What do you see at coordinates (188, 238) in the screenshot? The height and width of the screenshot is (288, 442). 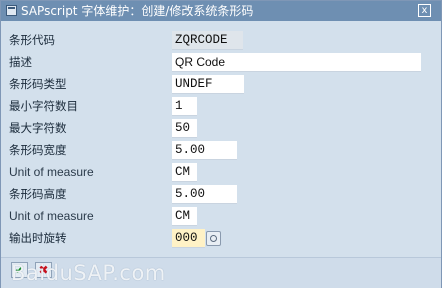 I see `rotation-input: 000` at bounding box center [188, 238].